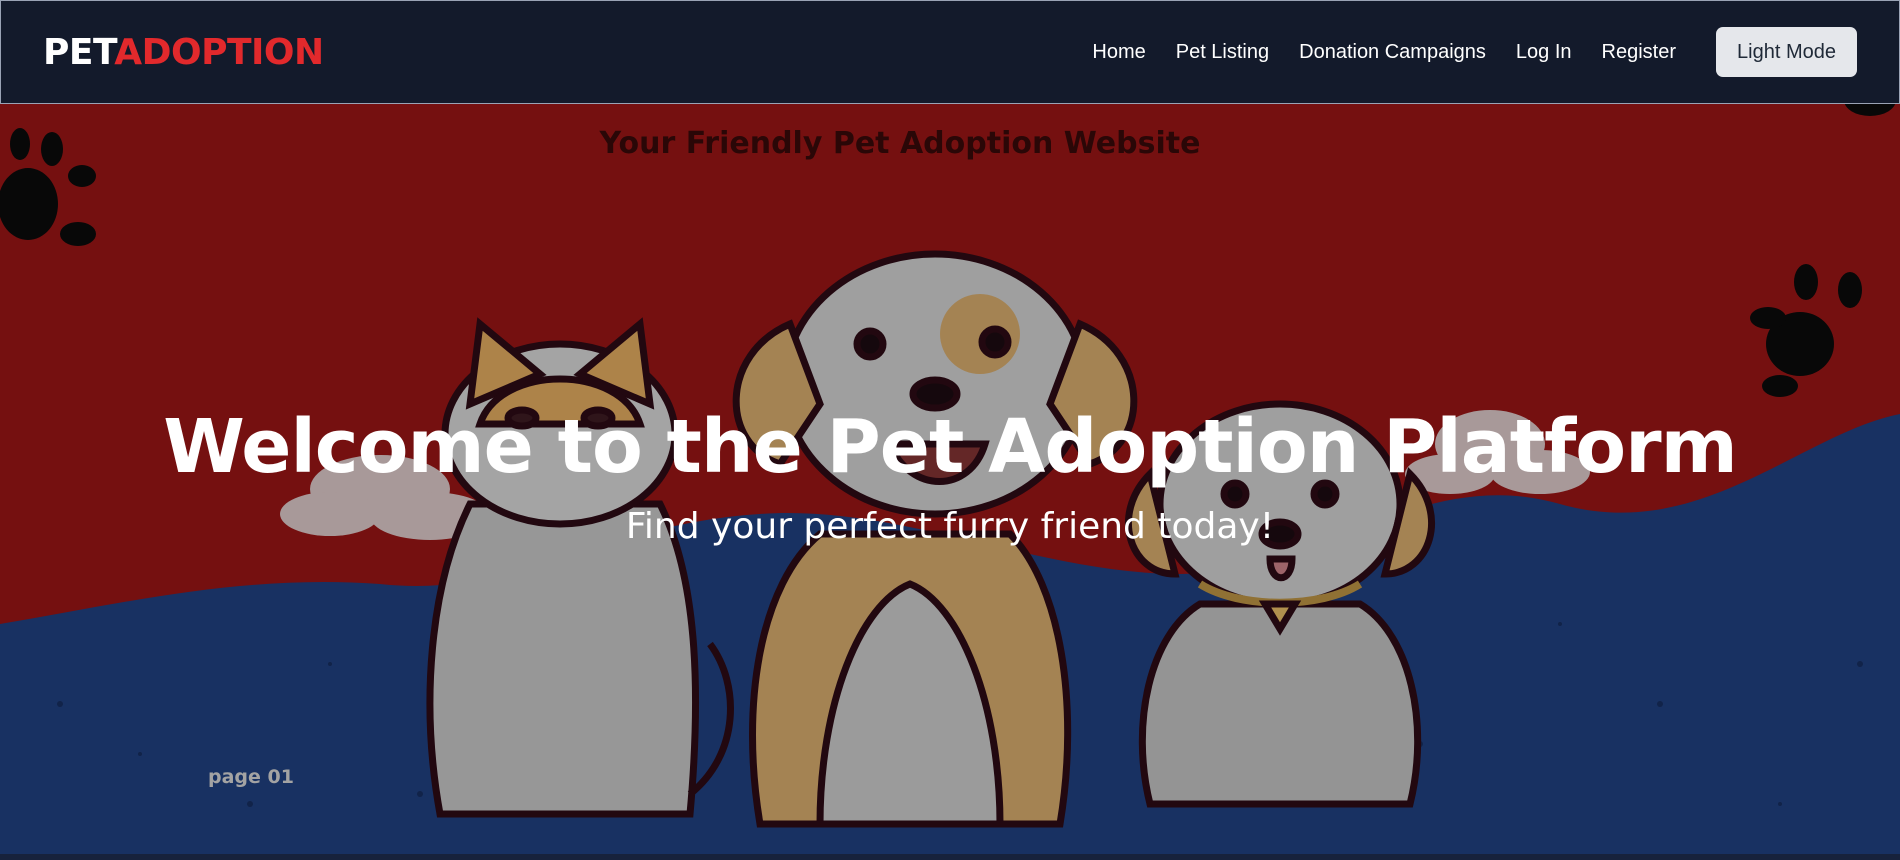  I want to click on logo-part-adoption: ADOPTION, so click(219, 52).